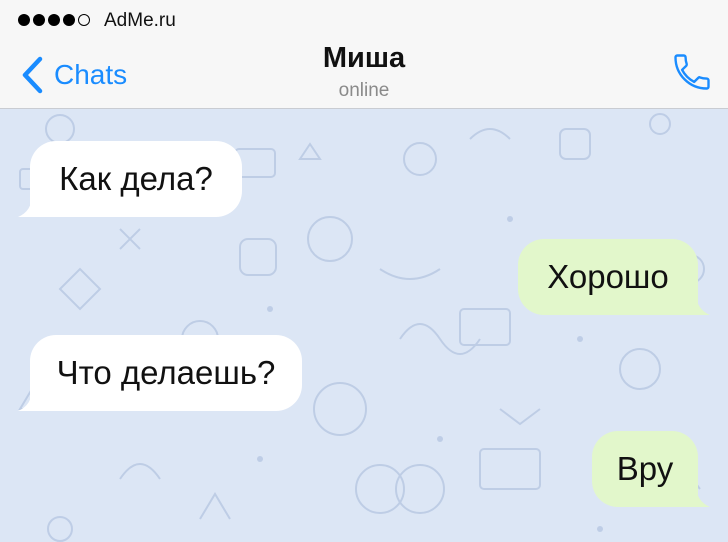 The width and height of the screenshot is (728, 542). Describe the element at coordinates (136, 178) in the screenshot. I see `message-text: Как дела?` at that location.